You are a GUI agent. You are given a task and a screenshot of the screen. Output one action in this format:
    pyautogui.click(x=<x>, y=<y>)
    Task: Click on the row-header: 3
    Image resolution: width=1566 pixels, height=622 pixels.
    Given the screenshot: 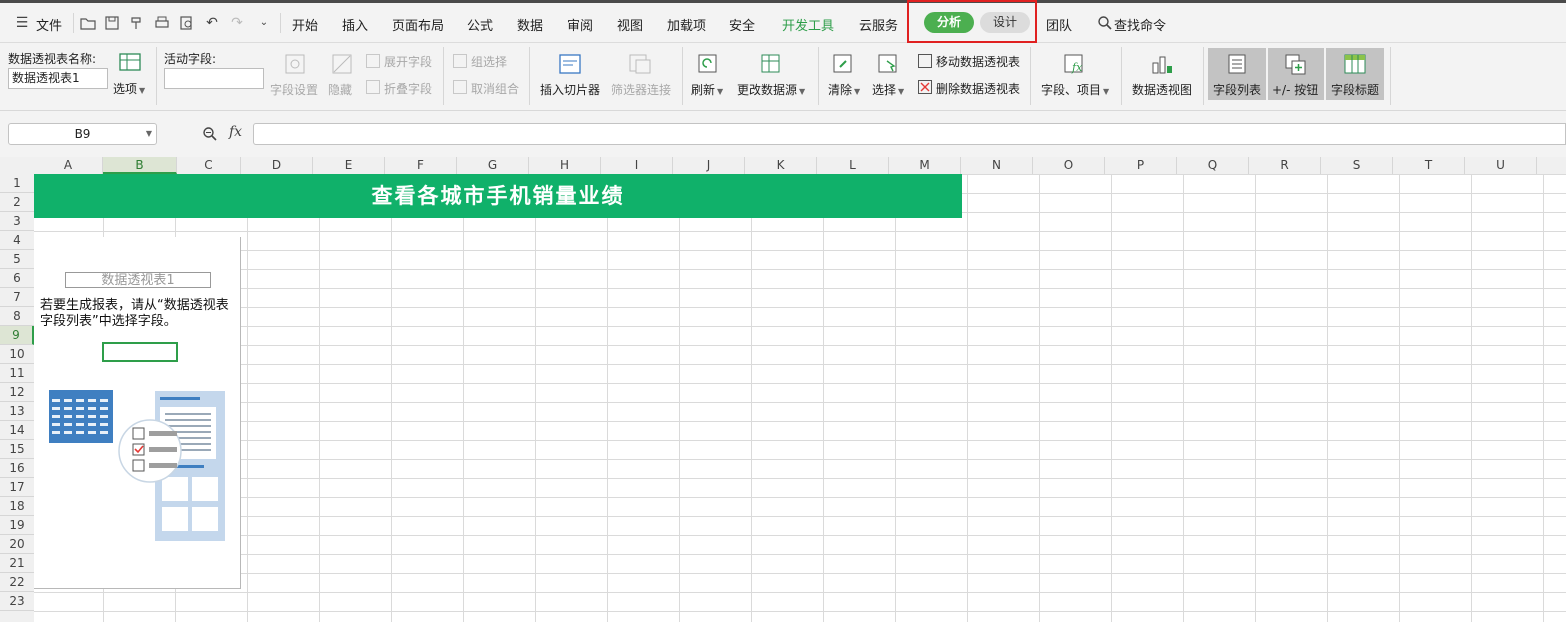 What is the action you would take?
    pyautogui.click(x=17, y=221)
    